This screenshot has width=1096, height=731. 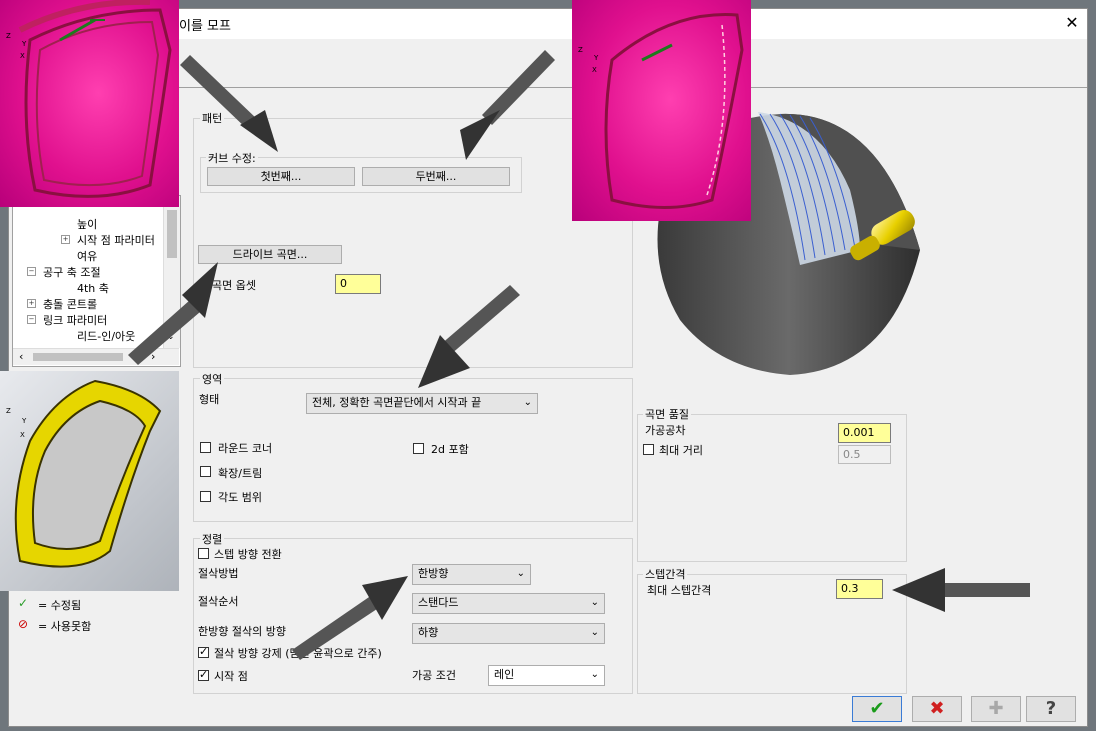 What do you see at coordinates (961, 590) in the screenshot?
I see `arrow-to-max-step` at bounding box center [961, 590].